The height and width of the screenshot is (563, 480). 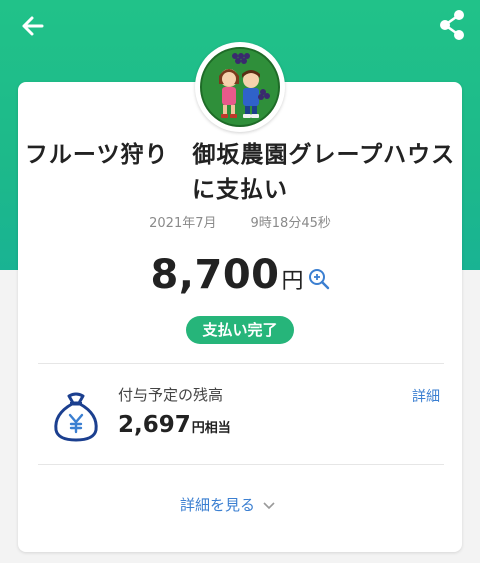 What do you see at coordinates (319, 279) in the screenshot?
I see `zoom-in-icon` at bounding box center [319, 279].